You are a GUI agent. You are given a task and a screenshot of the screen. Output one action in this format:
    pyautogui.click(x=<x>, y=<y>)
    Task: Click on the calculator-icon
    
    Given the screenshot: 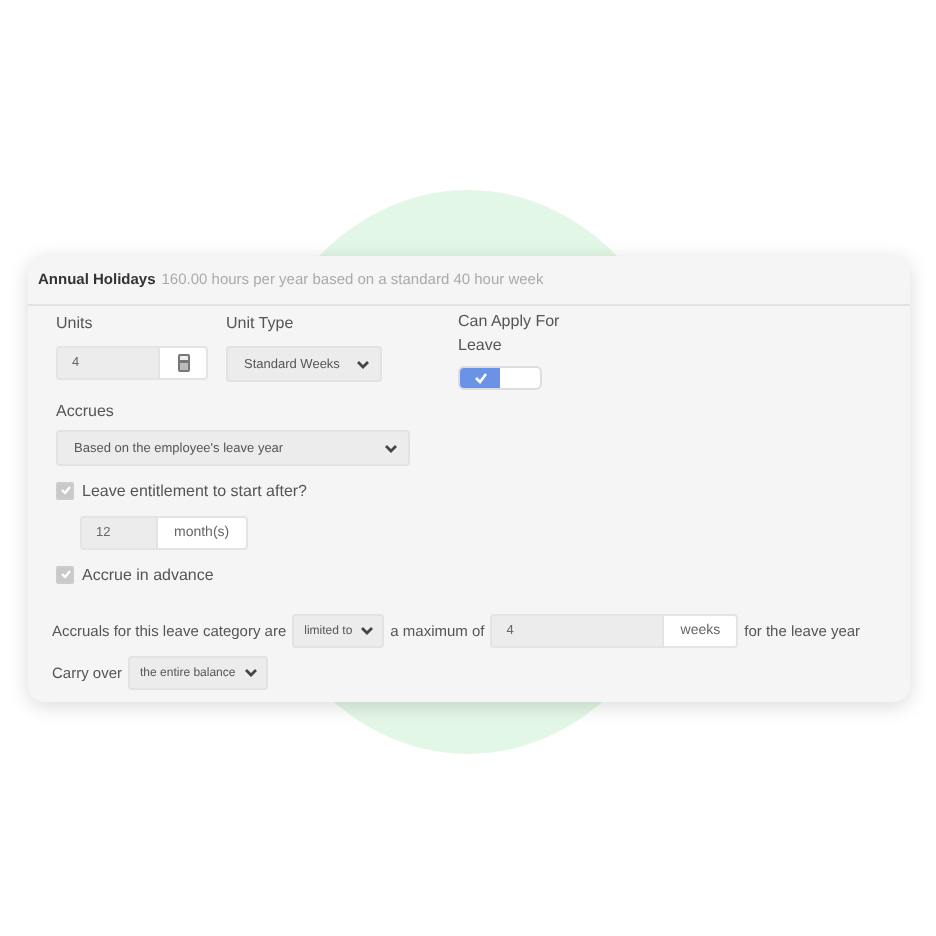 What is the action you would take?
    pyautogui.click(x=183, y=363)
    